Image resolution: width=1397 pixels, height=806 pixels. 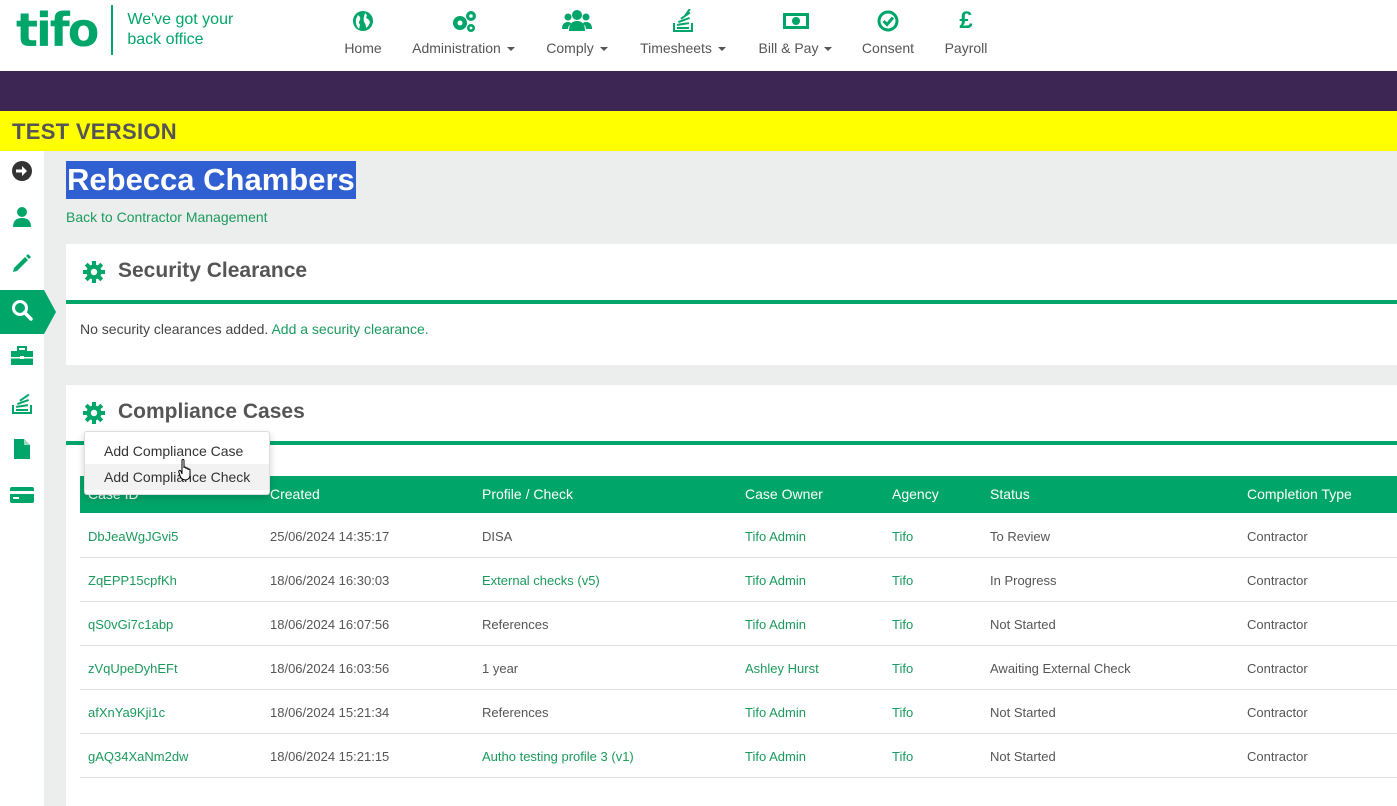 I want to click on case-id-link: ZqEPP15cpfKh, so click(x=132, y=580).